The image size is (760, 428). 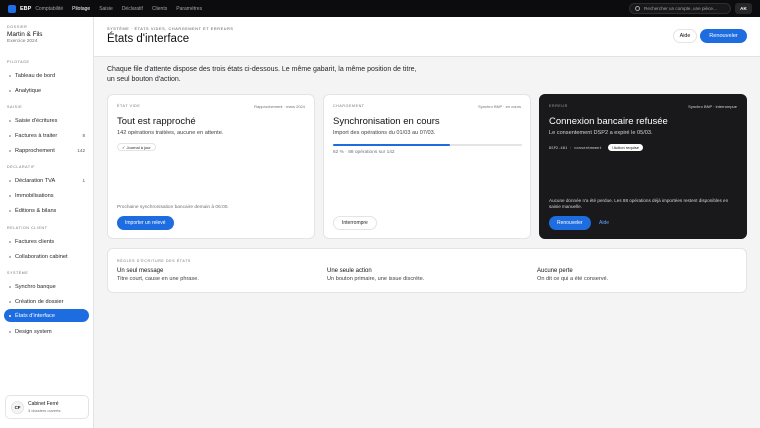 I want to click on sidebar-item-saisie-ecritures: Saisie d'écritures, so click(x=46, y=120).